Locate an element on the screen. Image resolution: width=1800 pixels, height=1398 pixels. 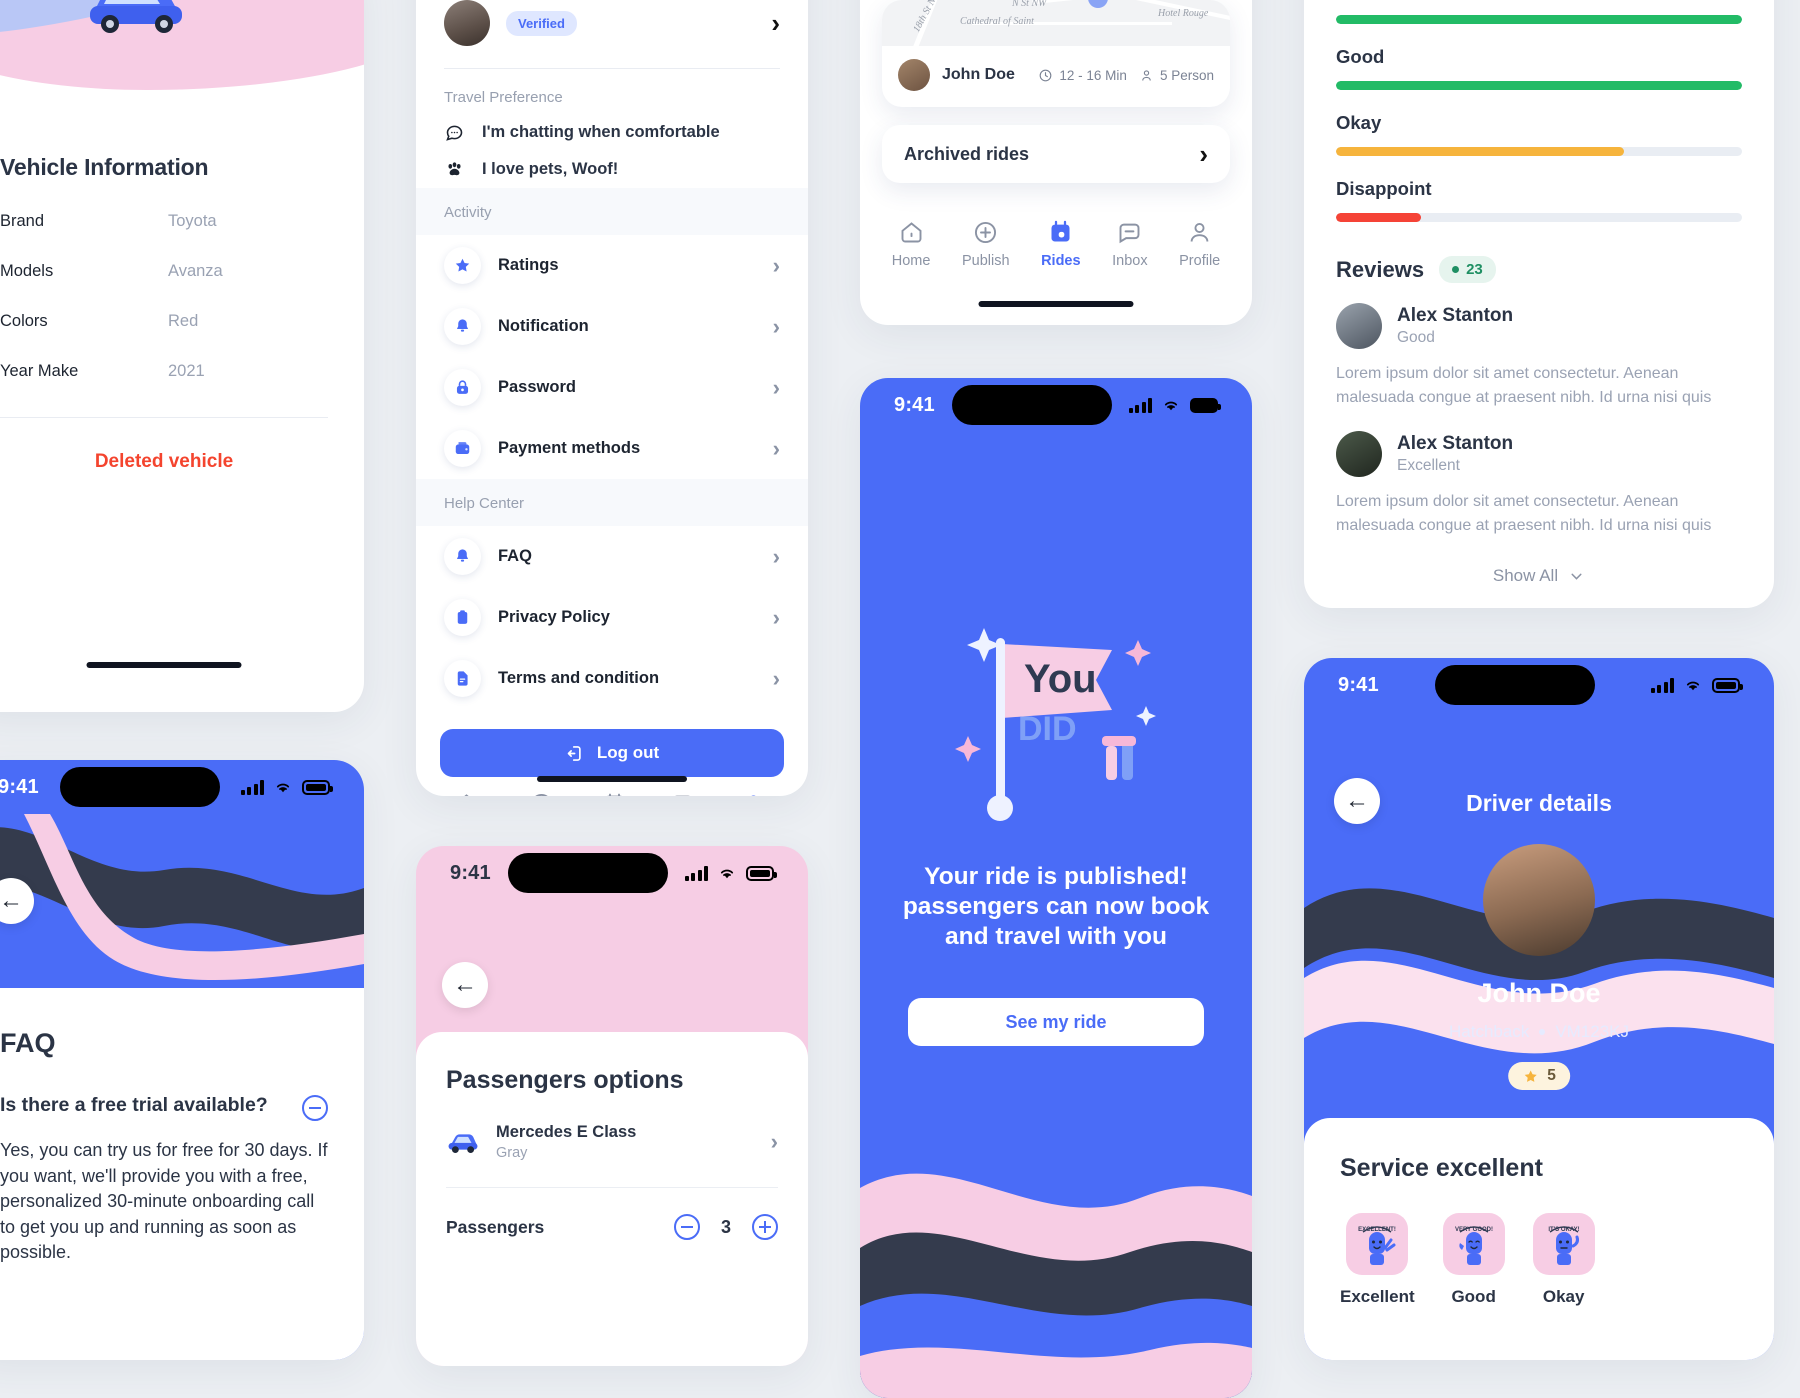
decrement-button is located at coordinates (687, 1227).